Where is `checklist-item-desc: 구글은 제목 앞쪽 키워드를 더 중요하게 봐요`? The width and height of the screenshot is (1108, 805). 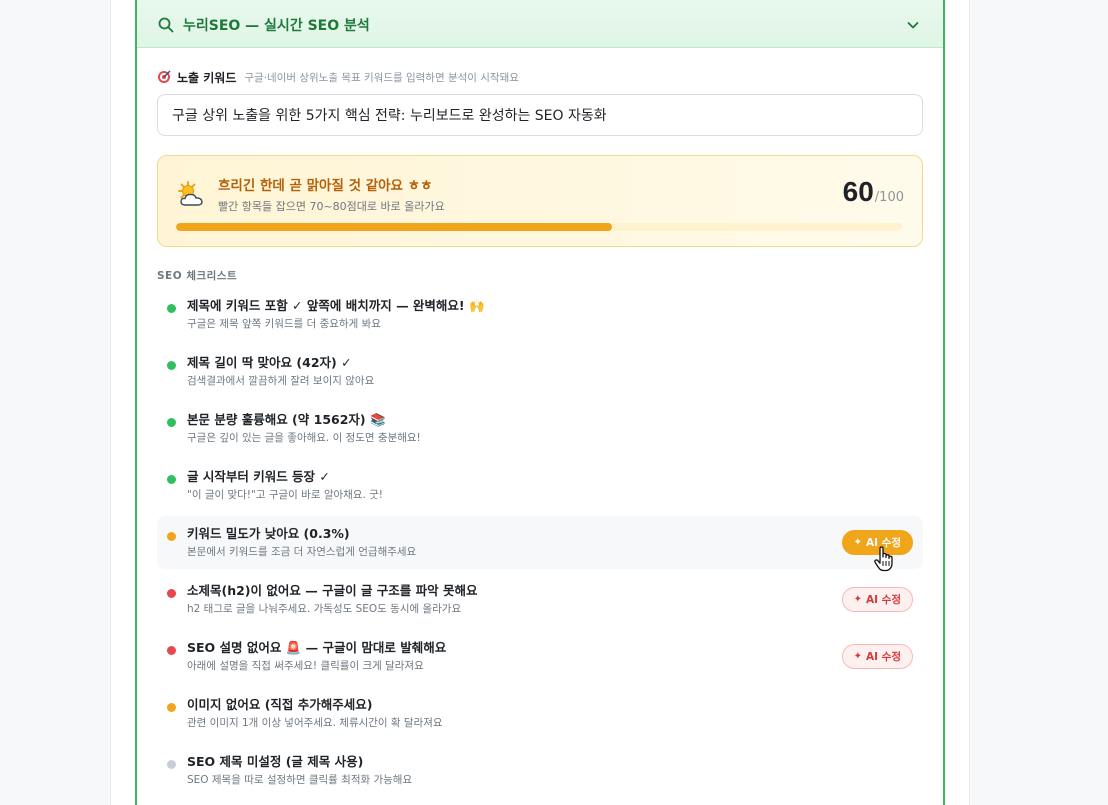 checklist-item-desc: 구글은 제목 앞쪽 키워드를 더 중요하게 봐요 is located at coordinates (284, 324).